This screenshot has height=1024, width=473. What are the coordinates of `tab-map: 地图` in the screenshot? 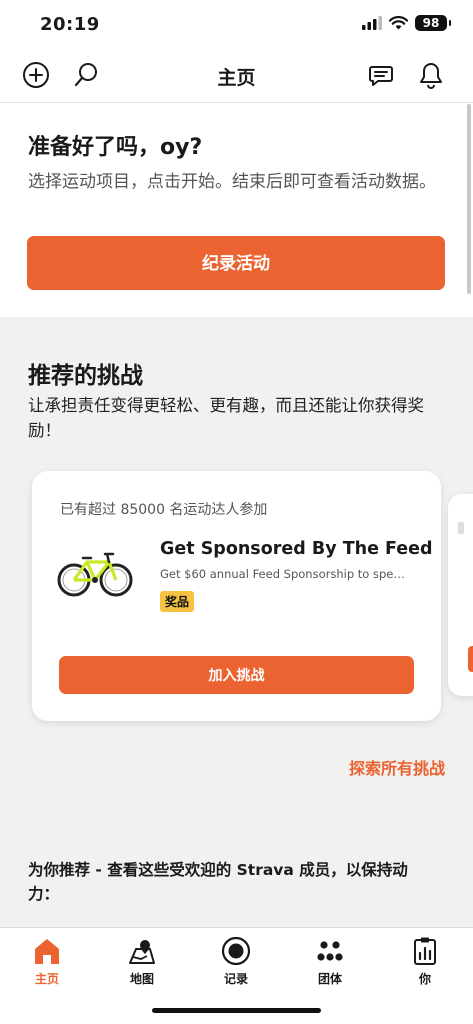 It's located at (142, 961).